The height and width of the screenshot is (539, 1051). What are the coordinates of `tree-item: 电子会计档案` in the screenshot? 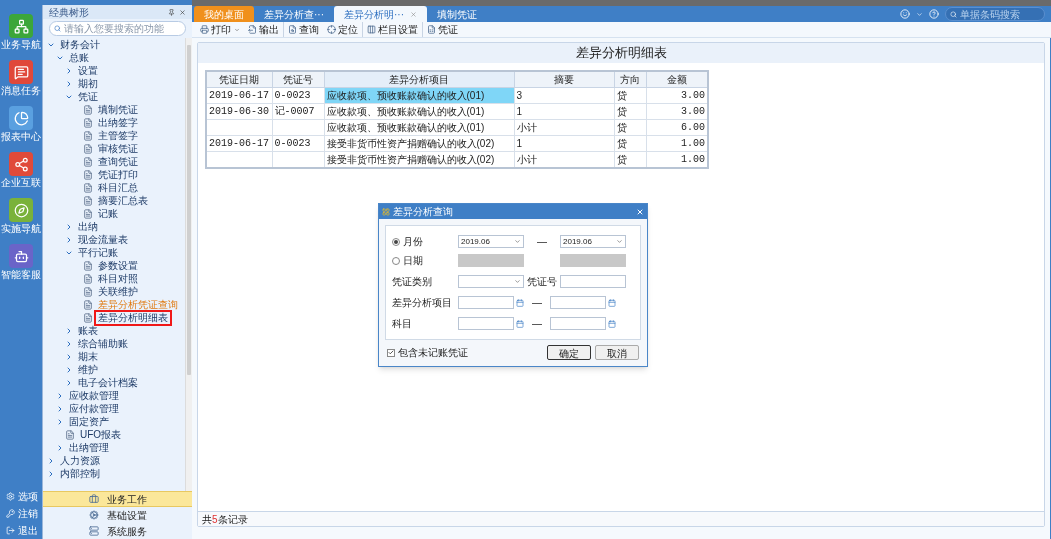 It's located at (108, 382).